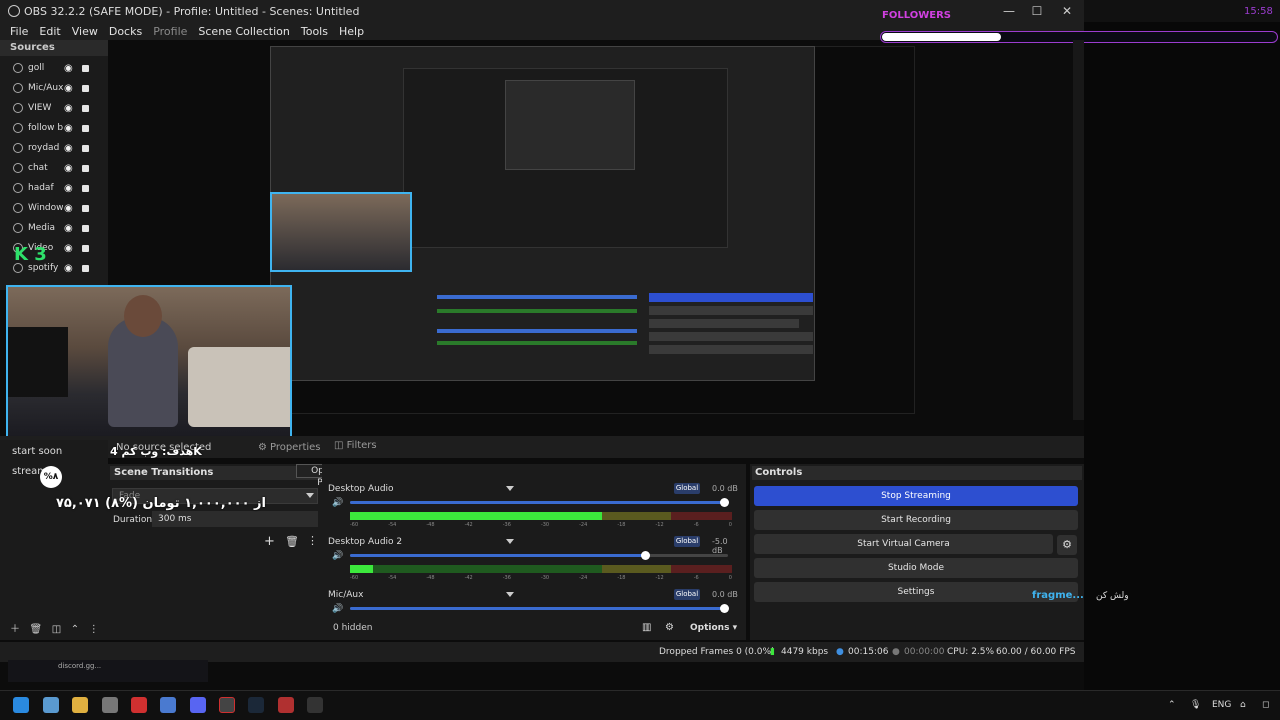  What do you see at coordinates (37, 451) in the screenshot?
I see `scene-item-start-soon: start soon` at bounding box center [37, 451].